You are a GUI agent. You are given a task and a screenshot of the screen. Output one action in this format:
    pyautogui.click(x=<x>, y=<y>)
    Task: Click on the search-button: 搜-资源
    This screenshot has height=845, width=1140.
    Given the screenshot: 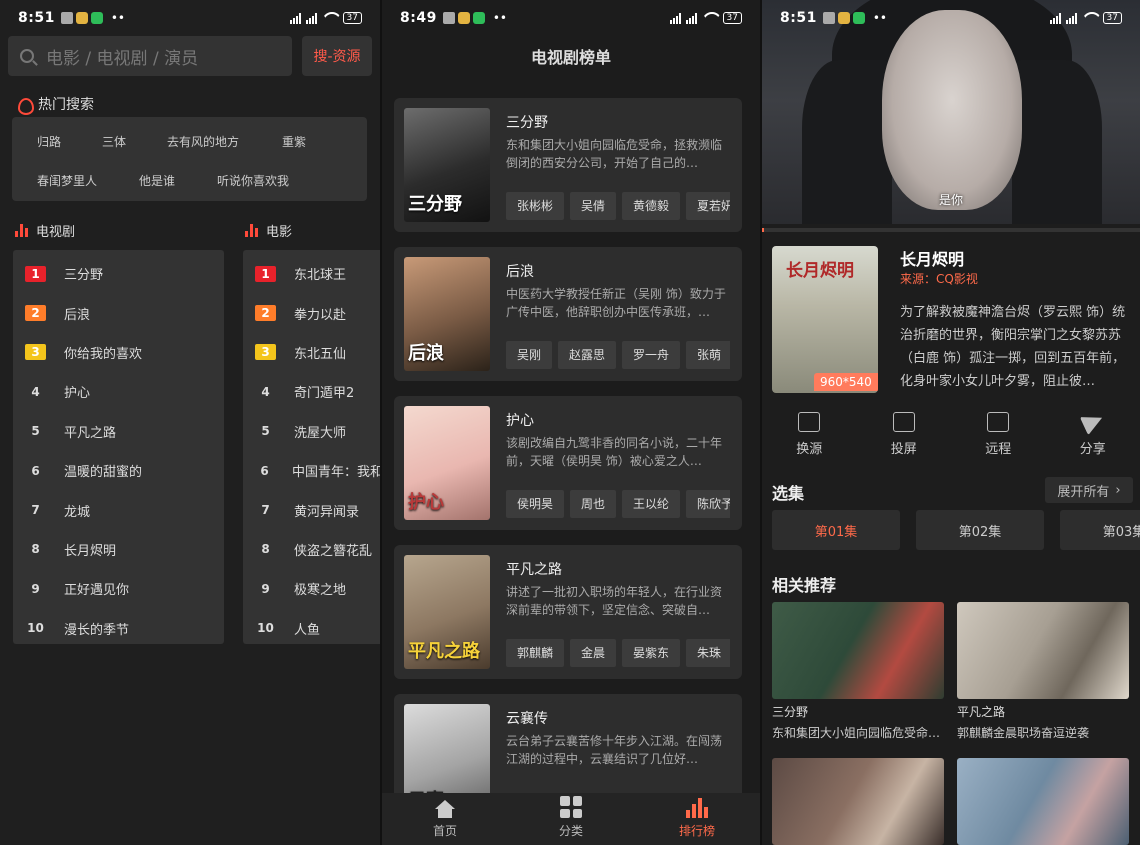 What is the action you would take?
    pyautogui.click(x=337, y=56)
    